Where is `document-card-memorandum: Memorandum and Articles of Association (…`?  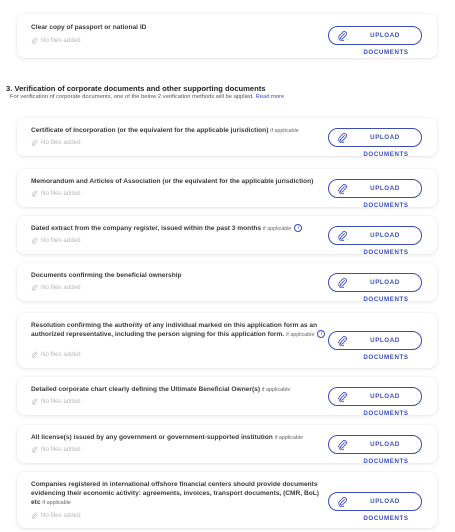 document-card-memorandum: Memorandum and Articles of Association (… is located at coordinates (227, 189).